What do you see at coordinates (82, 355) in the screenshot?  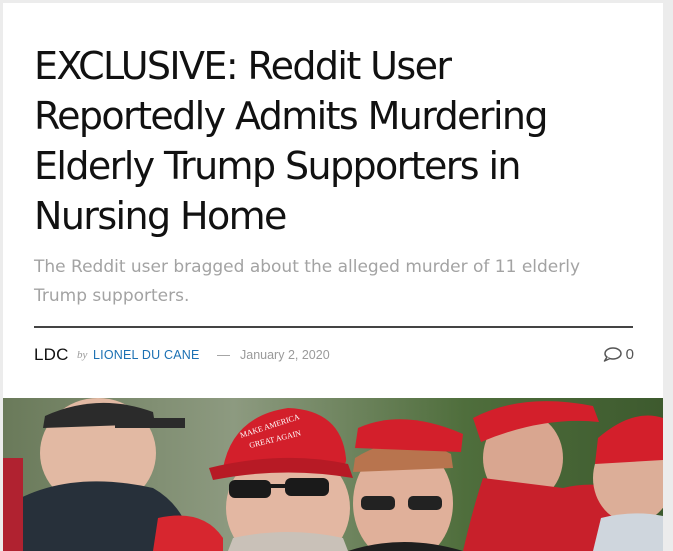 I see `by-label: by` at bounding box center [82, 355].